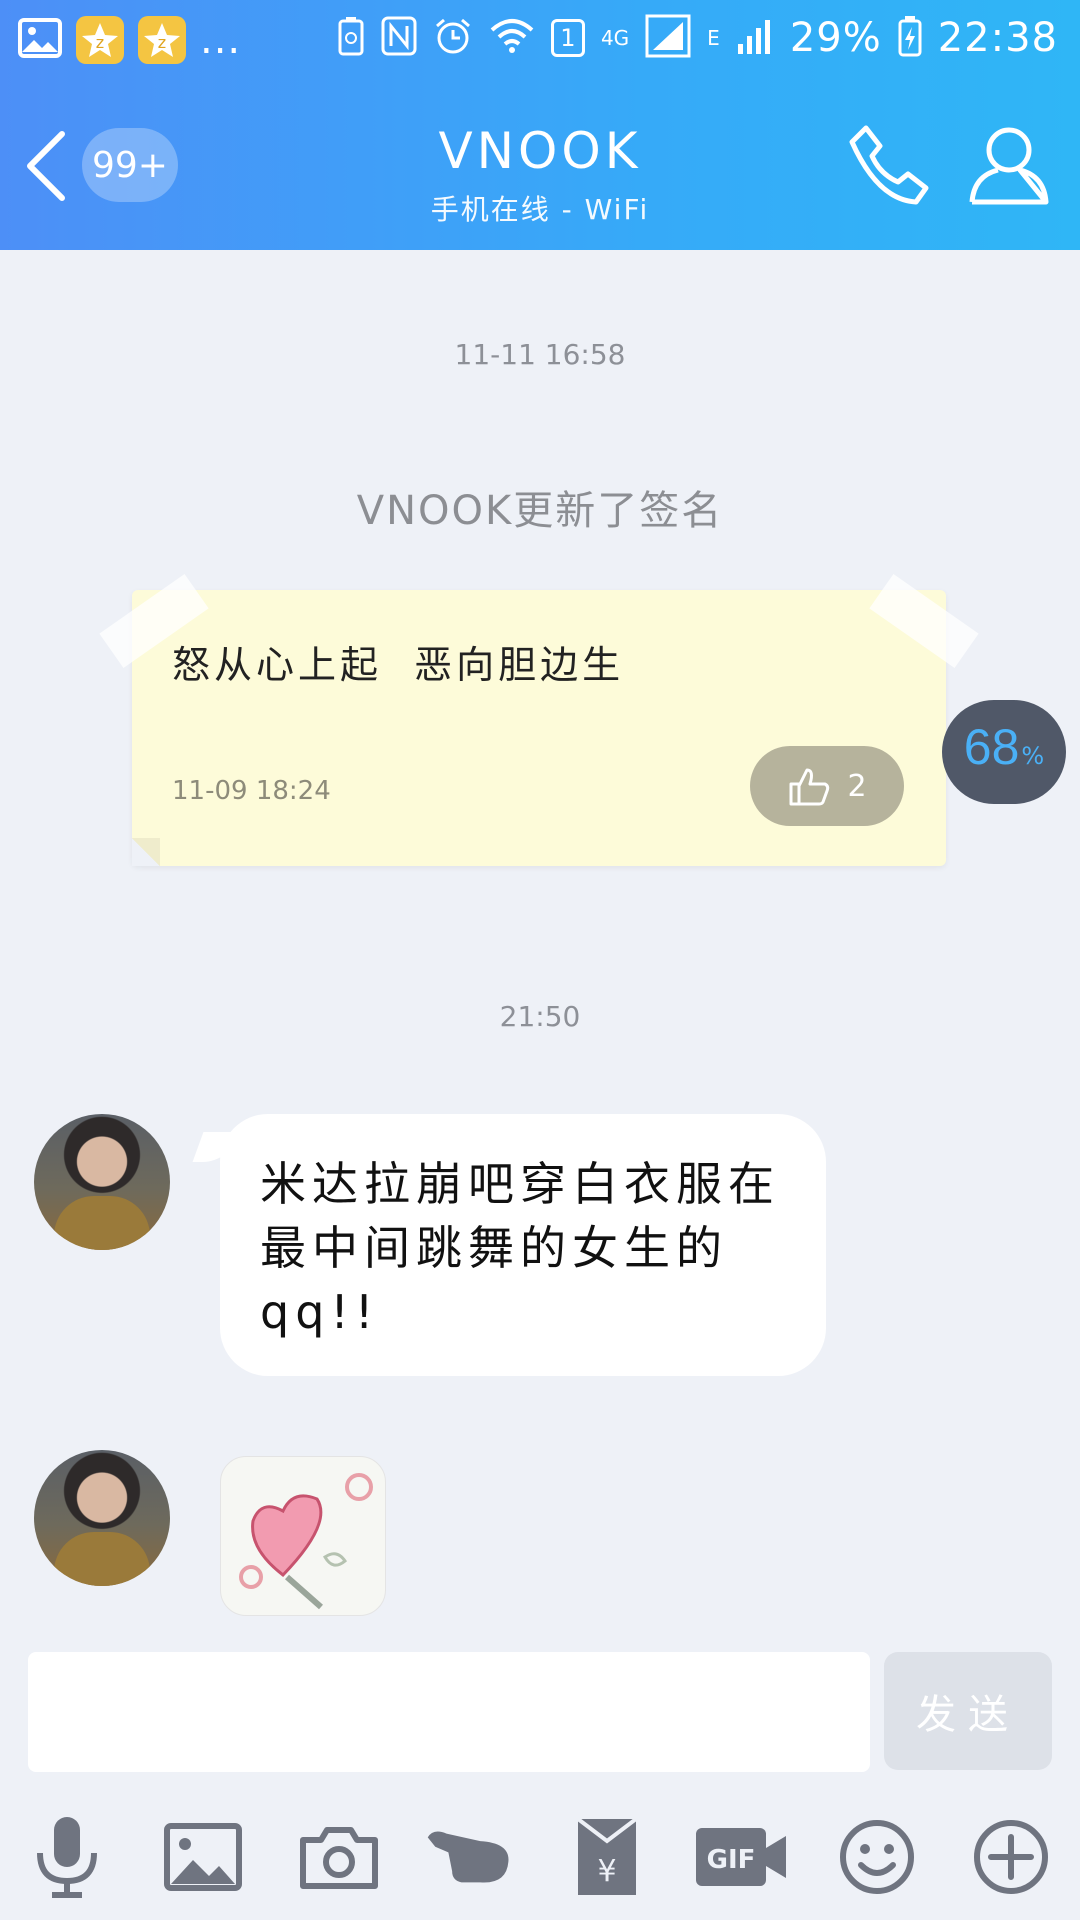 This screenshot has height=1920, width=1080. What do you see at coordinates (835, 38) in the screenshot?
I see `battery-percent: 29%` at bounding box center [835, 38].